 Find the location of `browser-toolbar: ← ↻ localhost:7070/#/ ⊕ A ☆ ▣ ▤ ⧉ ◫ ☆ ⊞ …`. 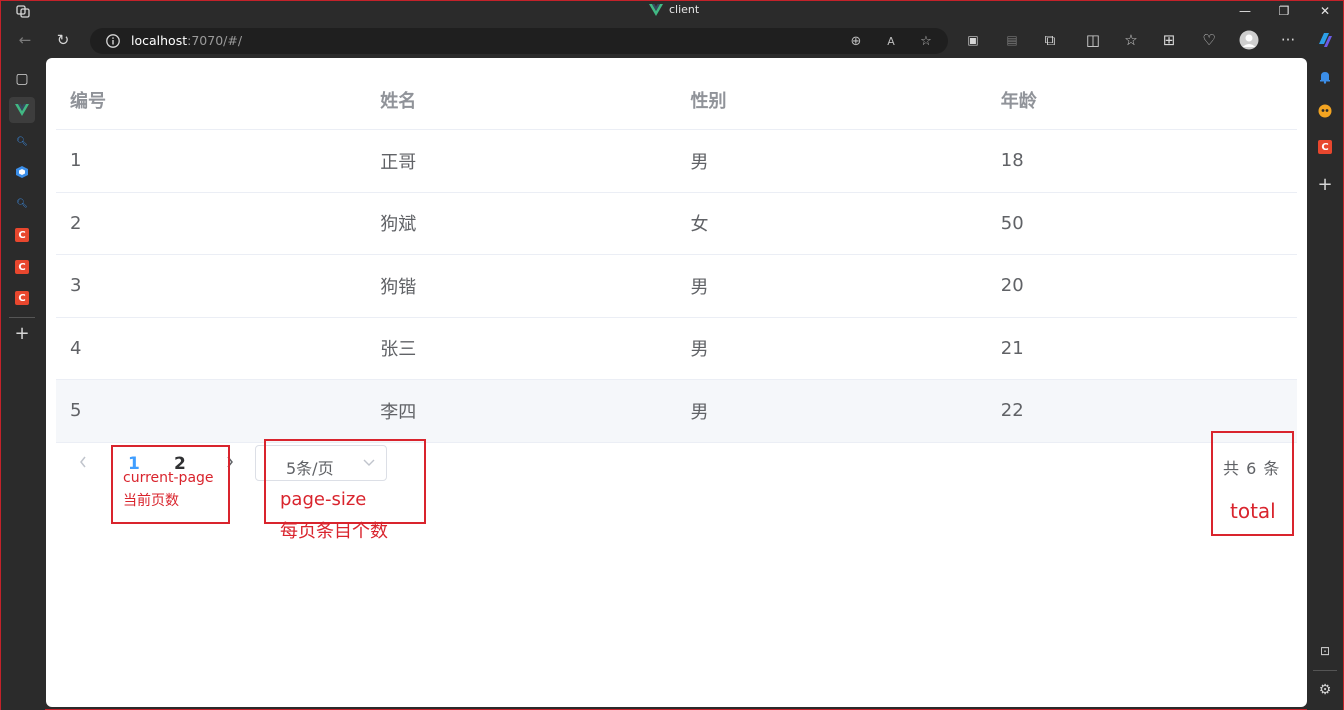

browser-toolbar: ← ↻ localhost:7070/#/ ⊕ A ☆ ▣ ▤ ⧉ ◫ ☆ ⊞ … is located at coordinates (672, 39).